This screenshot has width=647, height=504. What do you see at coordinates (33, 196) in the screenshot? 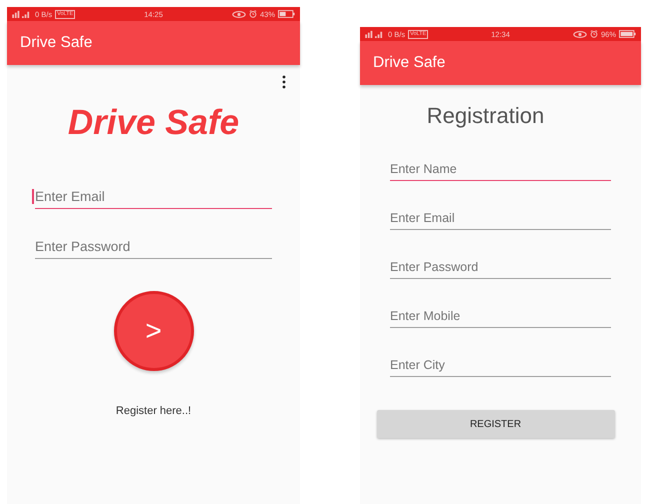
I see `text-cursor` at bounding box center [33, 196].